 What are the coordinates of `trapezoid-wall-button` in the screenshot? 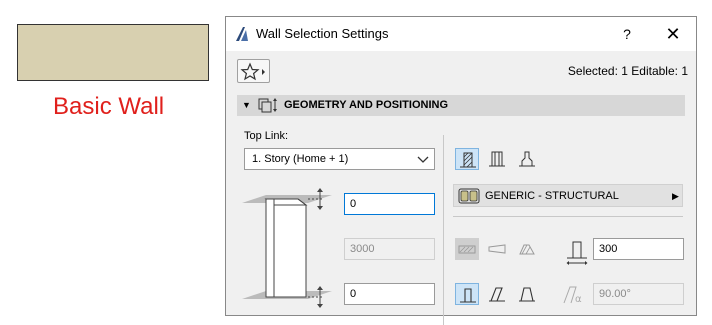 It's located at (497, 249).